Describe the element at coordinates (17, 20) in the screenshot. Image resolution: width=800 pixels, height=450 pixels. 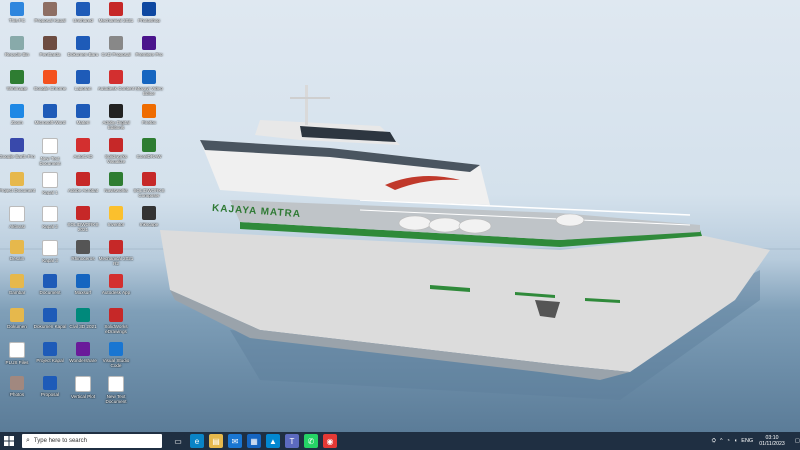
I see `desktop-icon: This PC` at that location.